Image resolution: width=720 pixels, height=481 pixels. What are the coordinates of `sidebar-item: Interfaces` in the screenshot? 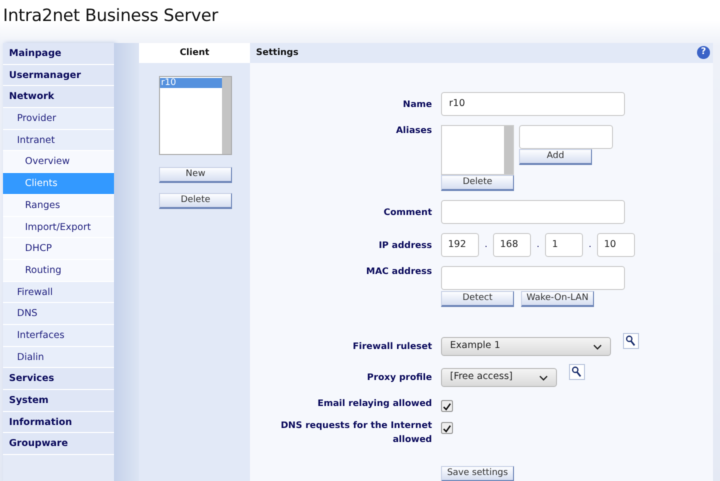 It's located at (58, 335).